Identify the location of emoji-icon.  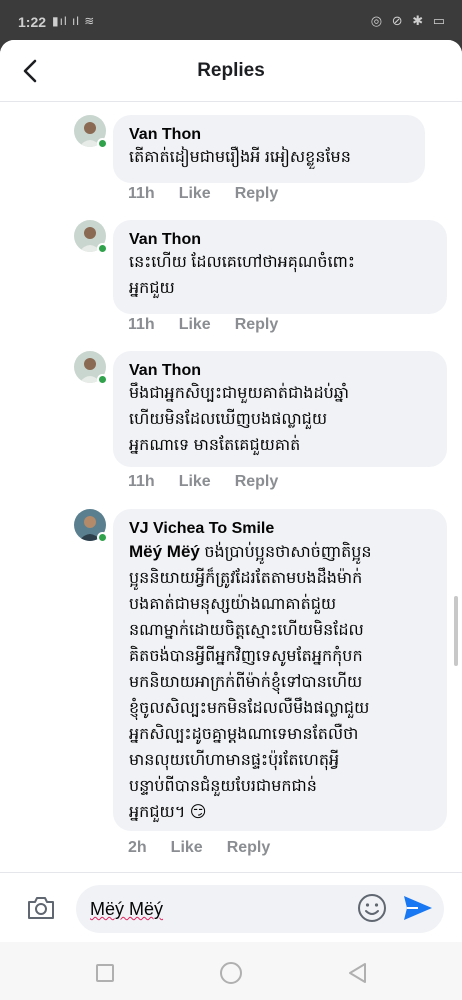
(372, 908).